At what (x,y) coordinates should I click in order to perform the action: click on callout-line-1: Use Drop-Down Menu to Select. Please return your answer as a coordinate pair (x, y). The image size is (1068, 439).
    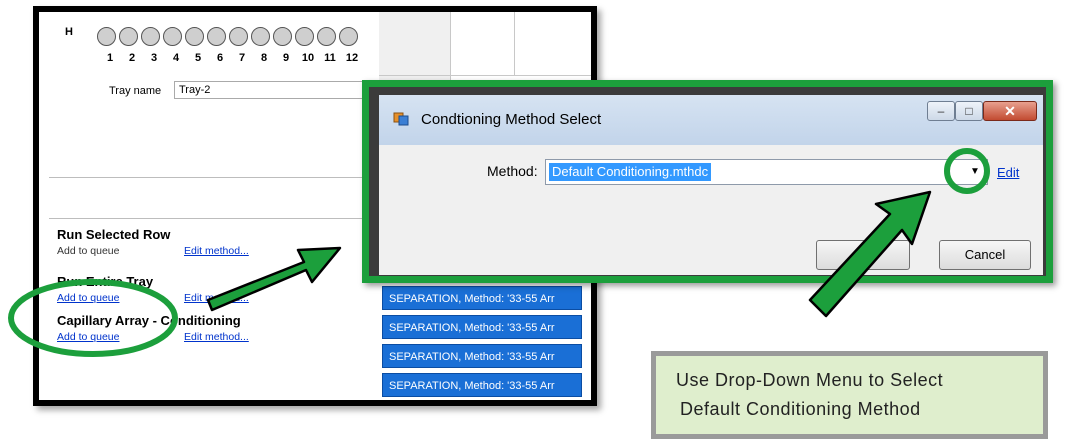
    Looking at the image, I should click on (810, 380).